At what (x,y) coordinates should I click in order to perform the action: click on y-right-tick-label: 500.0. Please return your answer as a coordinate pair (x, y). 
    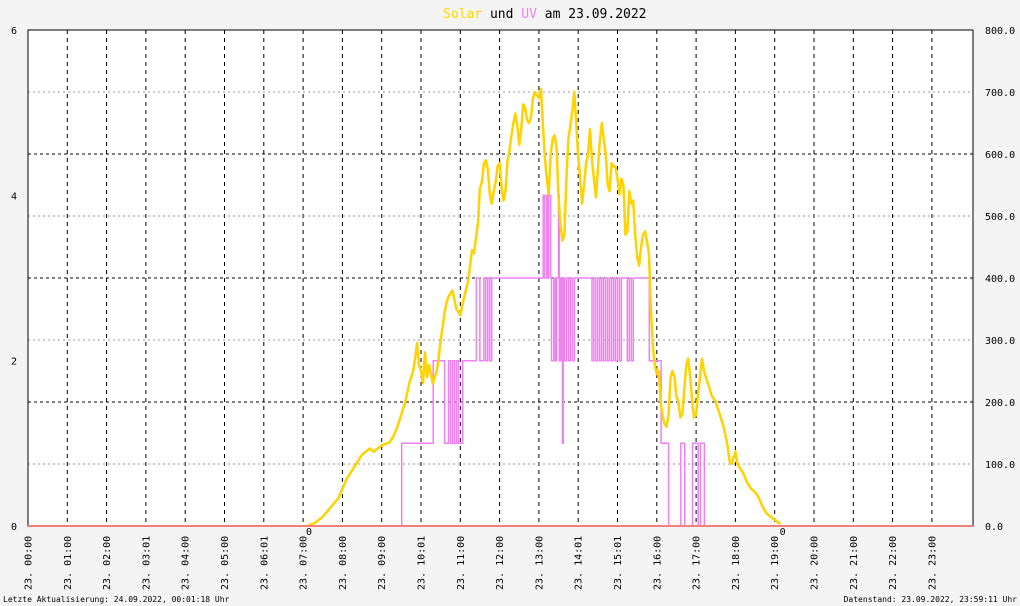
    Looking at the image, I should click on (1000, 217).